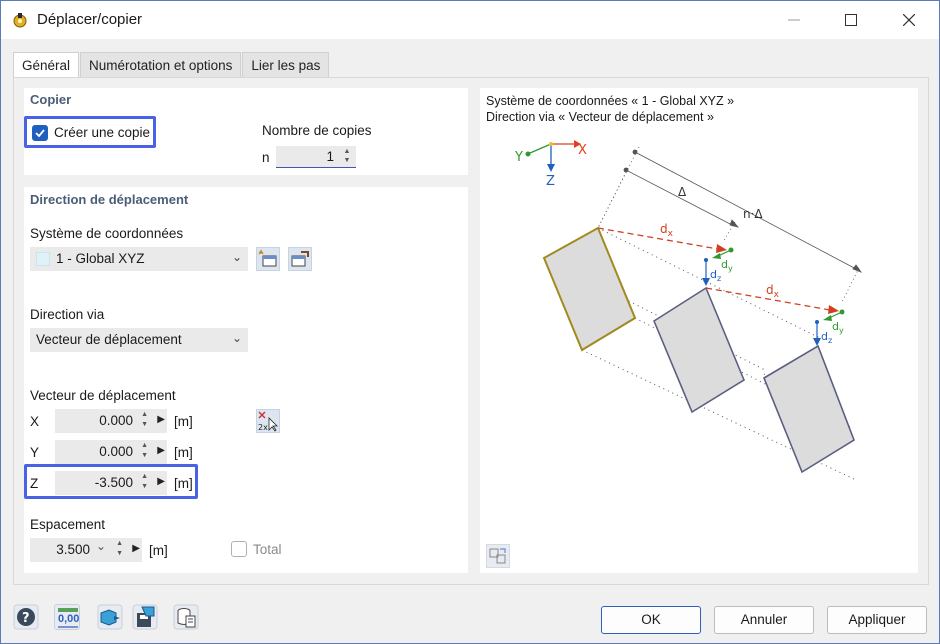 The image size is (940, 644). Describe the element at coordinates (753, 214) in the screenshot. I see `n-delta-label: n·Δ` at that location.